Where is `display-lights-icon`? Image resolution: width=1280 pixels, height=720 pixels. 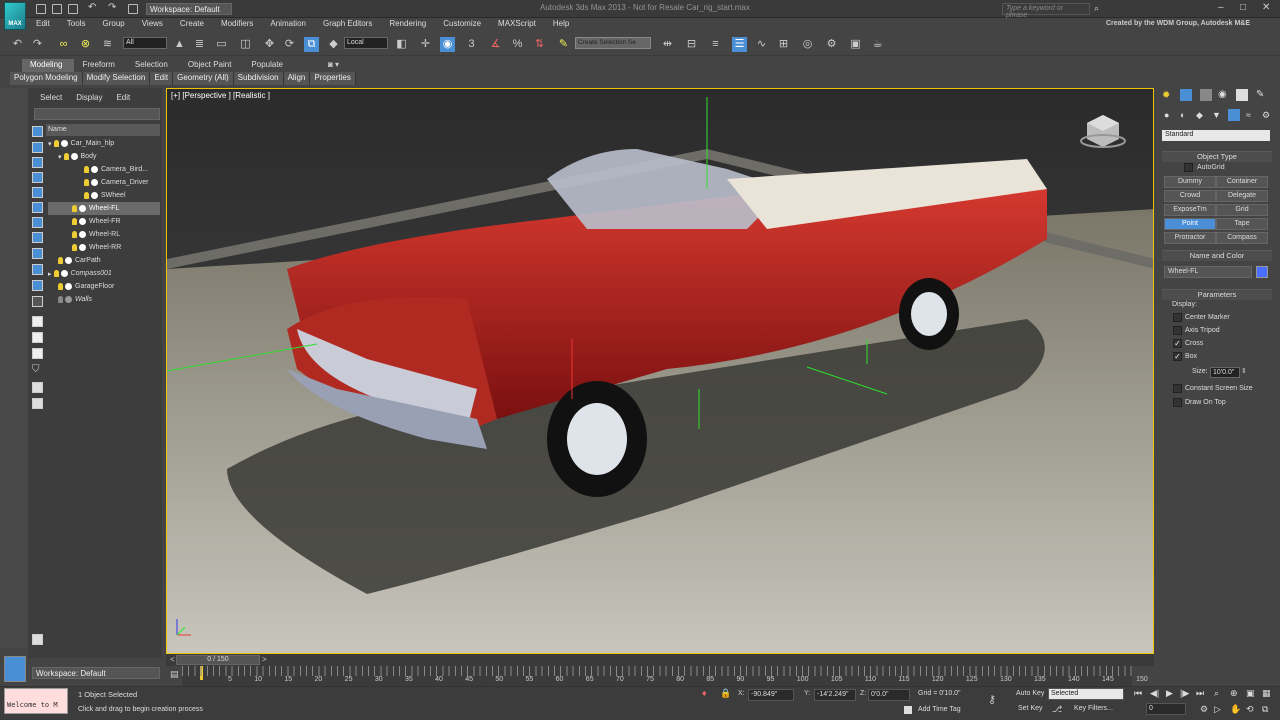
display-lights-icon is located at coordinates (37, 177).